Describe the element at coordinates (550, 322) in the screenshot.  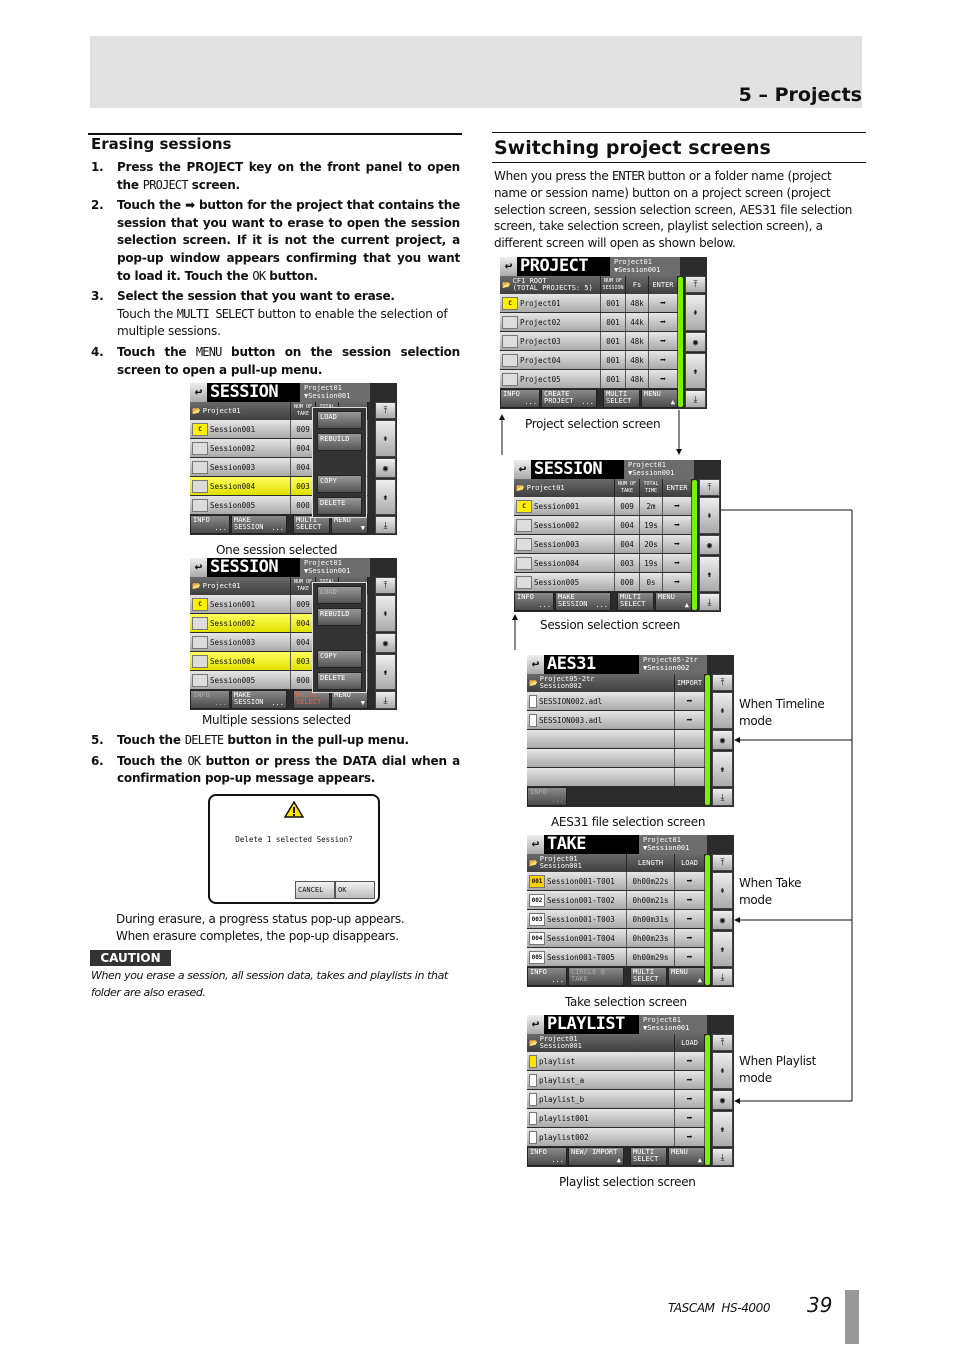
I see `list-item: Project02` at that location.